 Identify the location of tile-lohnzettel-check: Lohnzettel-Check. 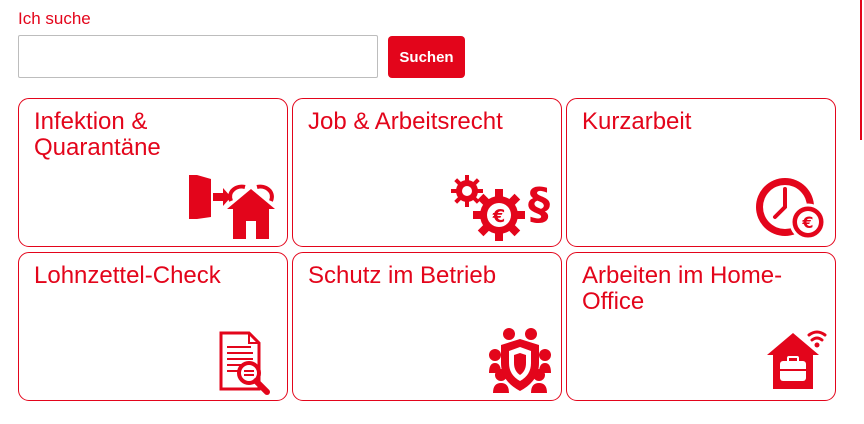
(153, 326).